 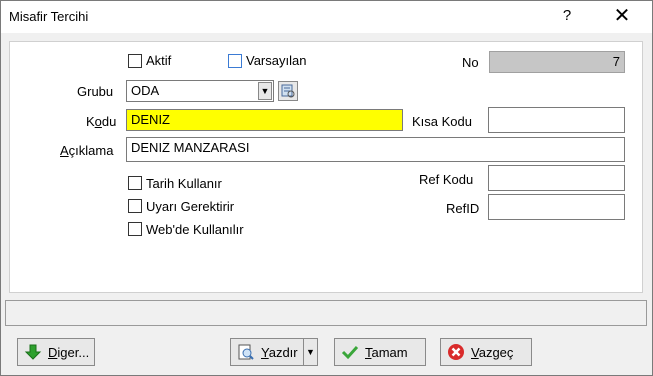 What do you see at coordinates (33, 352) in the screenshot?
I see `arrow-down-icon` at bounding box center [33, 352].